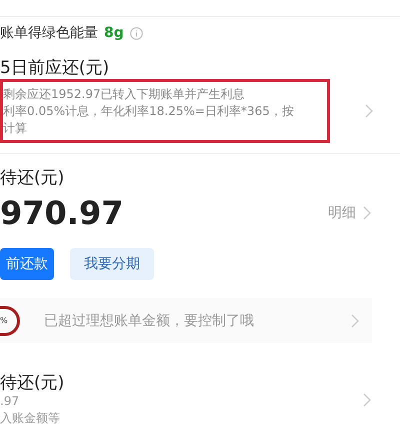  Describe the element at coordinates (124, 94) in the screenshot. I see `interest-note-line: 剩余应还1952.97已转入下期账单并产生利息` at that location.